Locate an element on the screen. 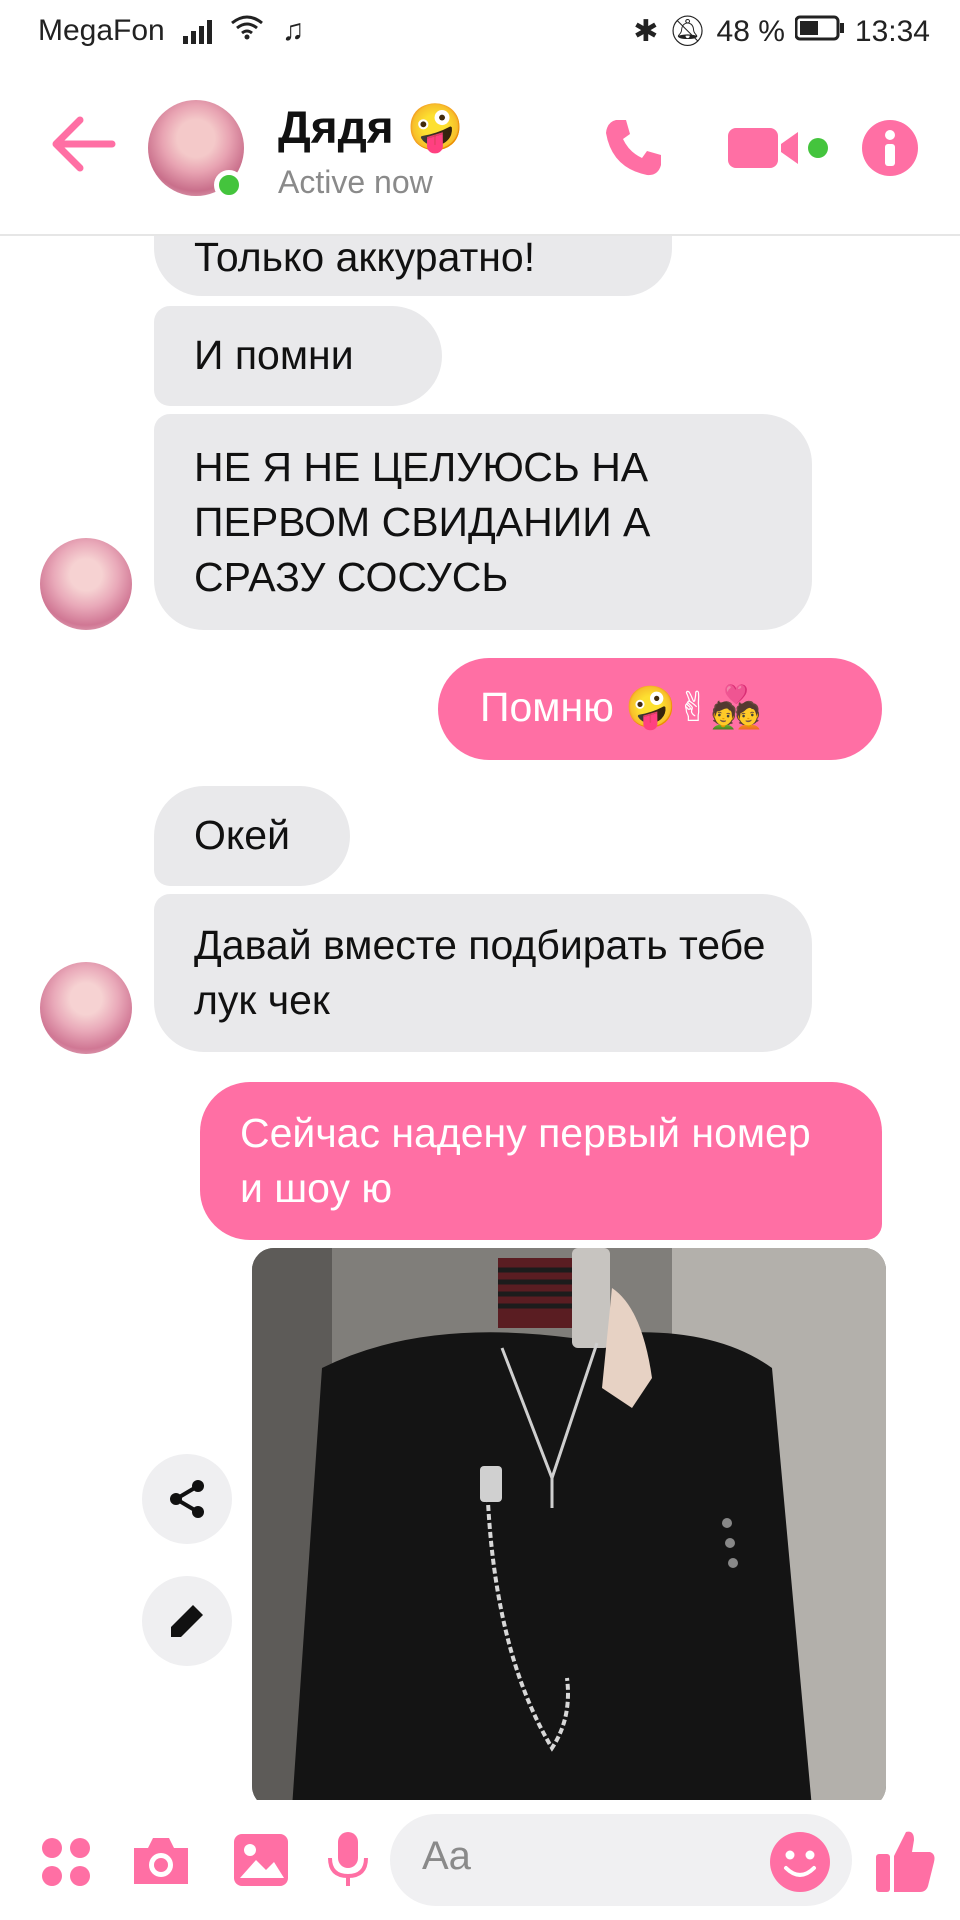 The height and width of the screenshot is (1920, 960). battery-icon is located at coordinates (819, 32).